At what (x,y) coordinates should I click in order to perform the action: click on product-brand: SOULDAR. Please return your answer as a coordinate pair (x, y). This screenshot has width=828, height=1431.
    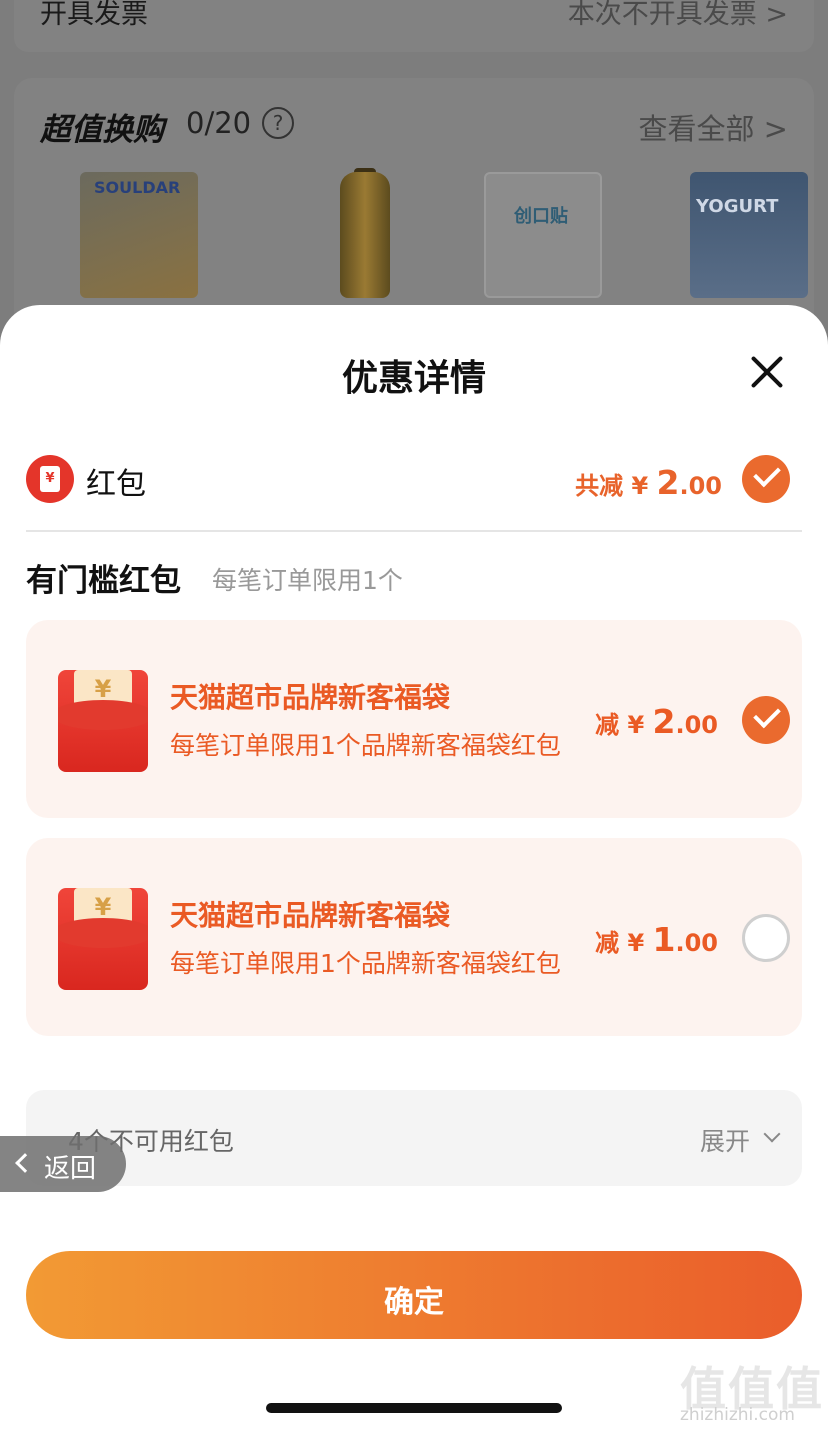
    Looking at the image, I should click on (137, 187).